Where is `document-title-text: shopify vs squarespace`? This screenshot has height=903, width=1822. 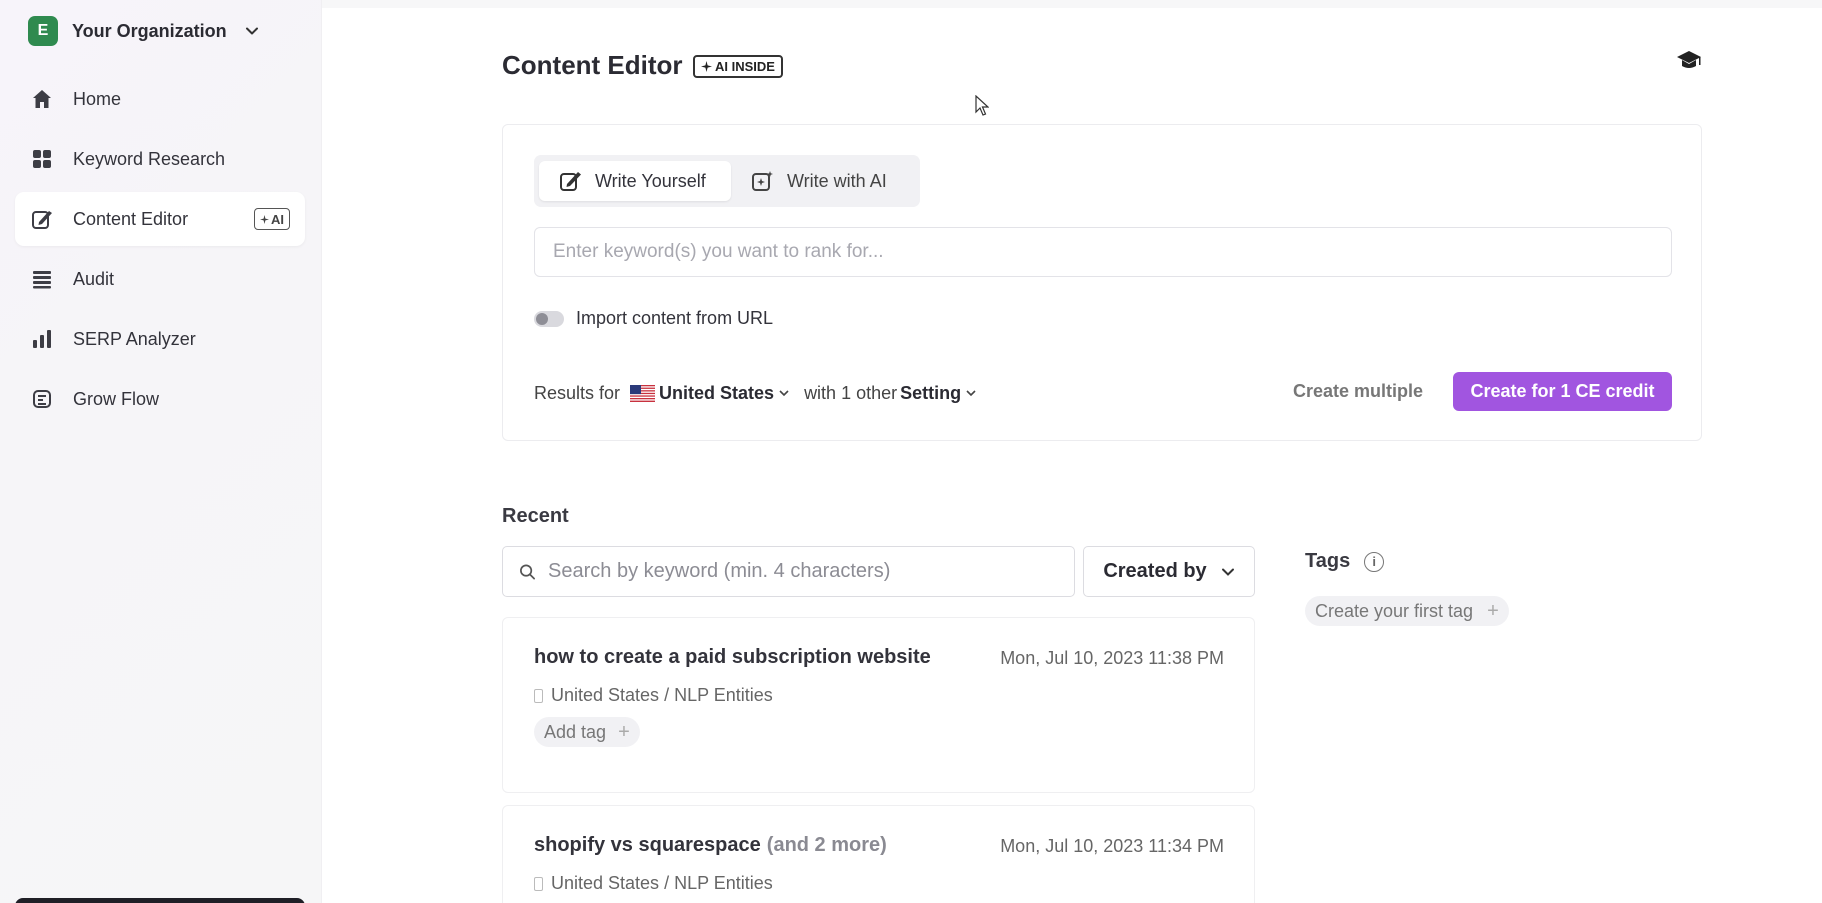 document-title-text: shopify vs squarespace is located at coordinates (647, 845).